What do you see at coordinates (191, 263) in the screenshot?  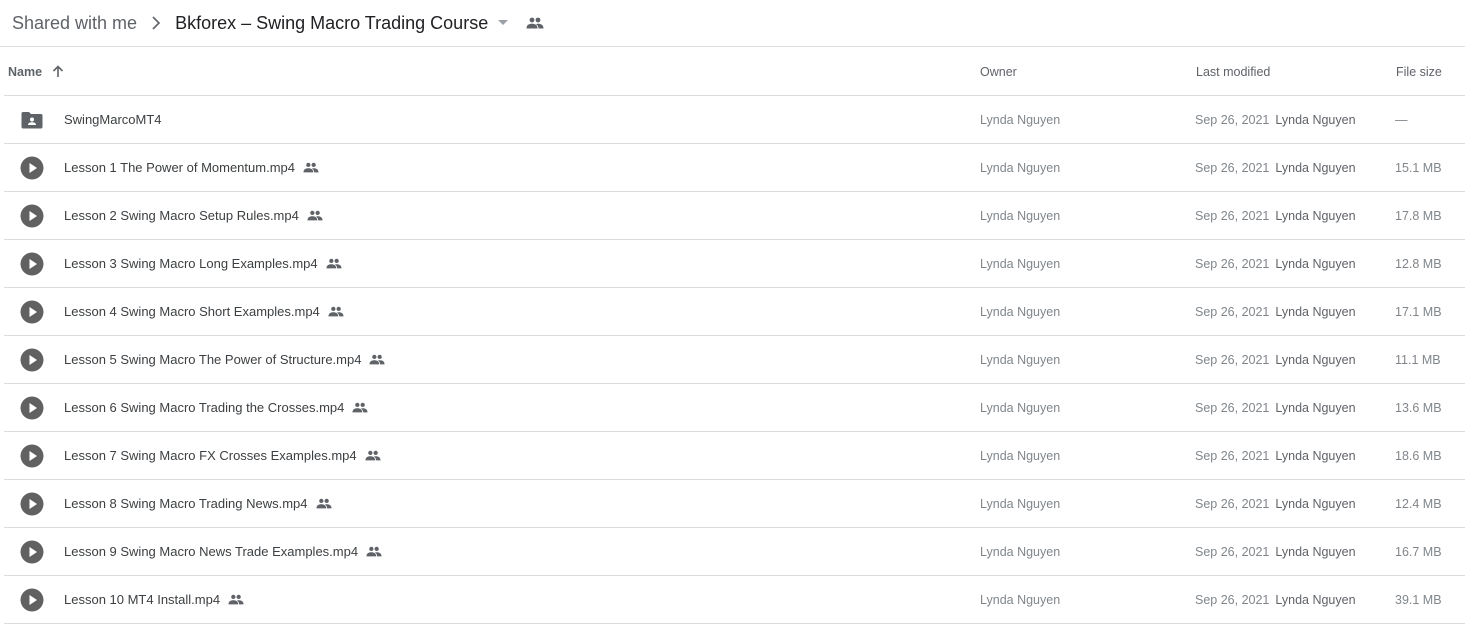 I see `file-name: Lesson 3 Swing Macro Long Examples.mp4` at bounding box center [191, 263].